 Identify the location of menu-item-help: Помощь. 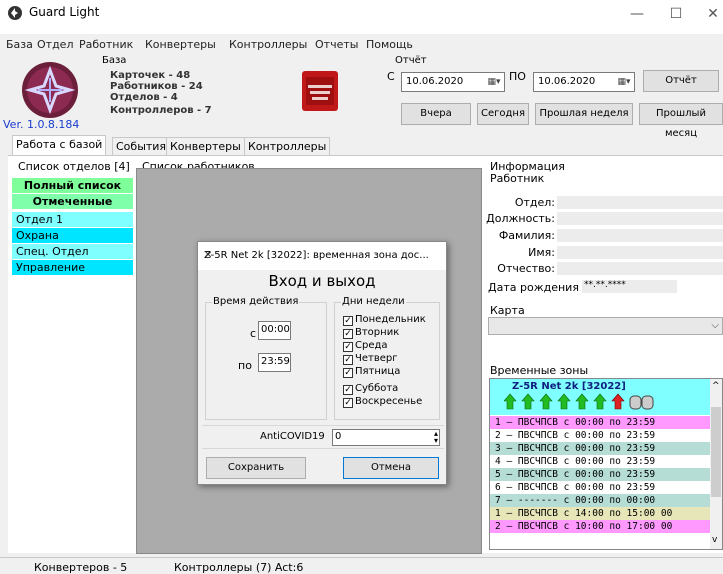
(389, 44).